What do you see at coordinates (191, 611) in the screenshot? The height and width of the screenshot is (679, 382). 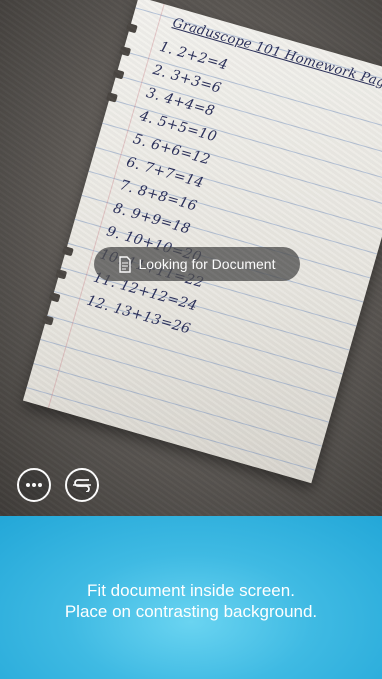 I see `instruction-line-2: Place on contrasting background.` at bounding box center [191, 611].